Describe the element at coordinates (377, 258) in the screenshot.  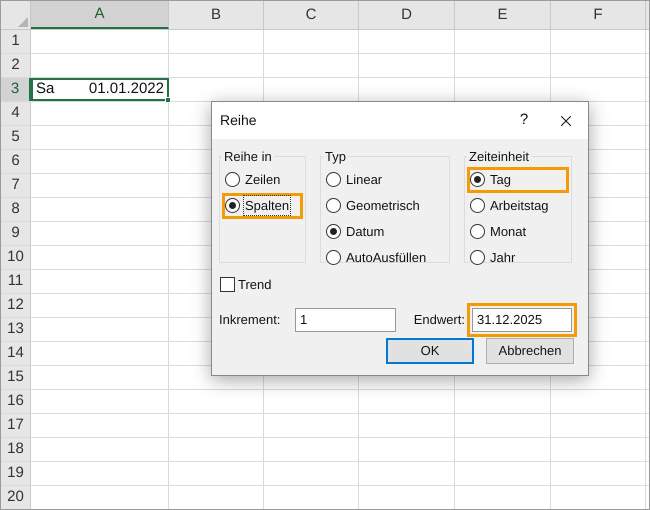
I see `radio-option: AutoAusfüllen` at that location.